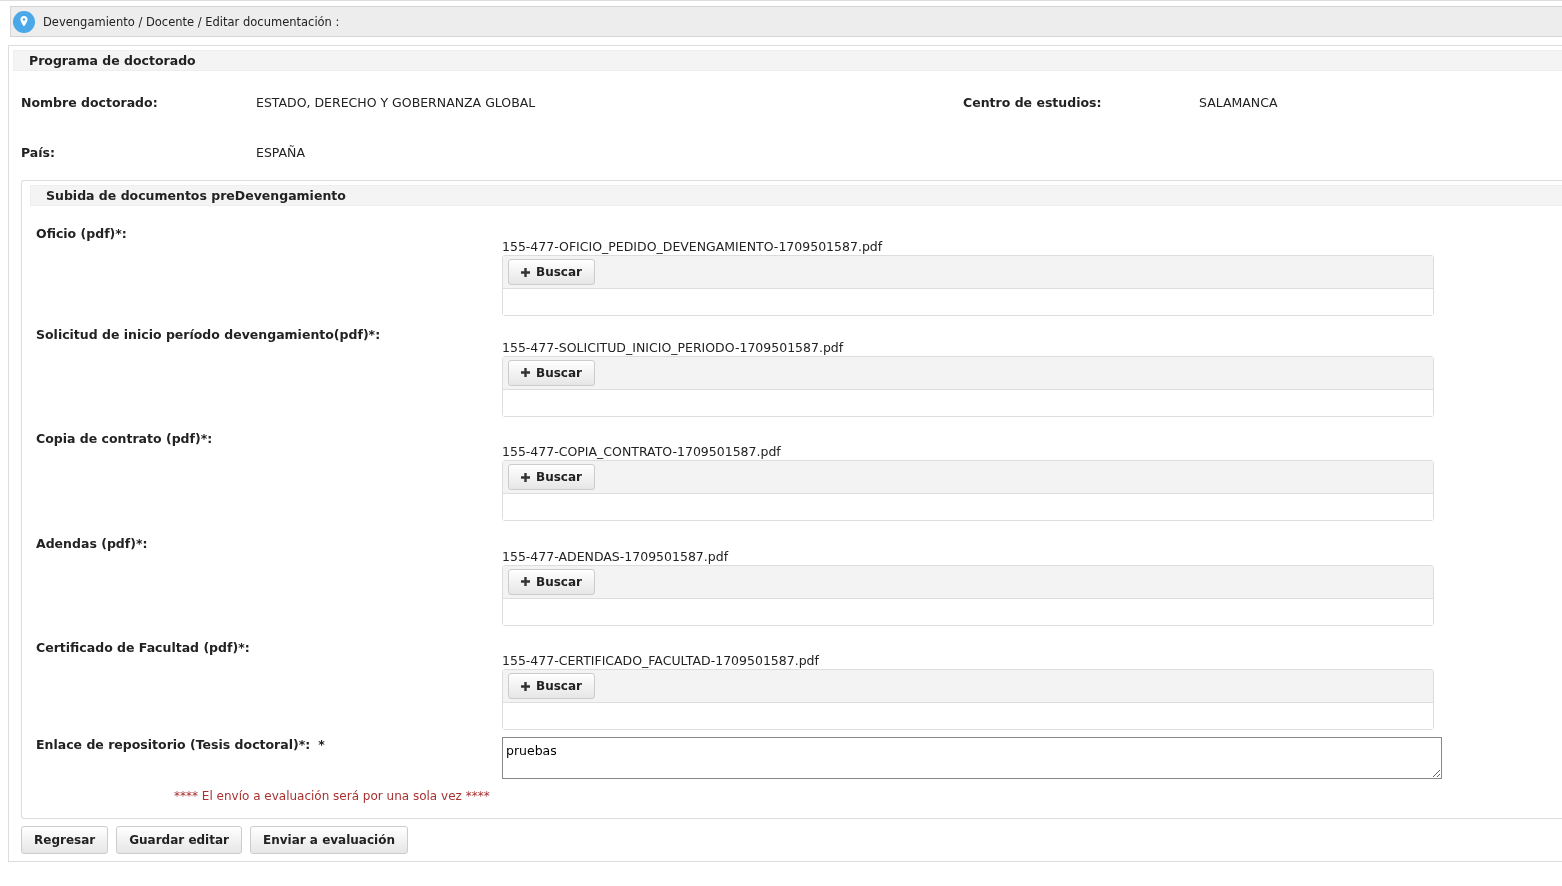 This screenshot has width=1562, height=886. I want to click on action-button: Enviar a evaluación, so click(329, 840).